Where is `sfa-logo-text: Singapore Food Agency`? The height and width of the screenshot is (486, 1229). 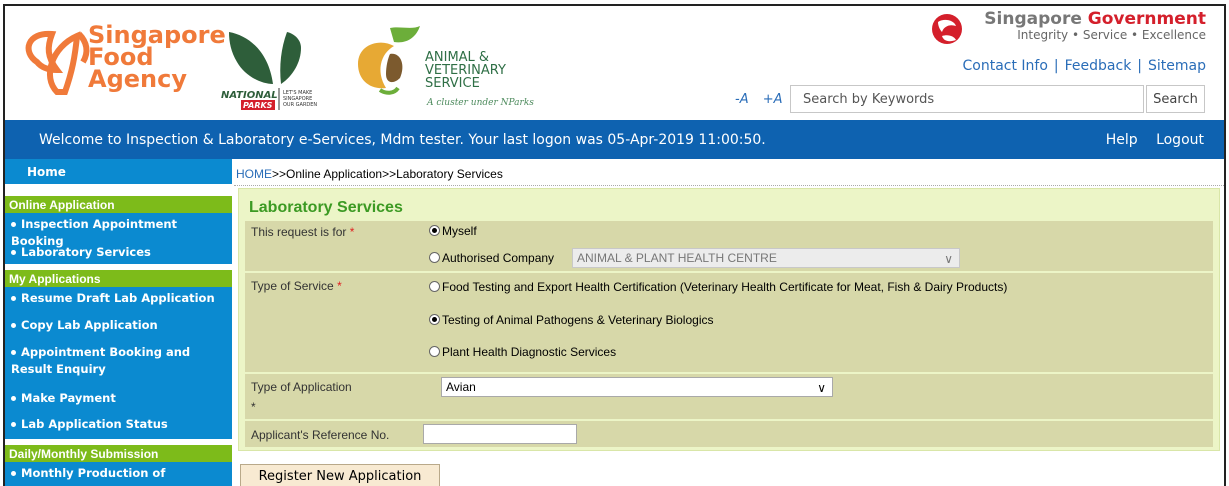
sfa-logo-text: Singapore Food Agency is located at coordinates (157, 58).